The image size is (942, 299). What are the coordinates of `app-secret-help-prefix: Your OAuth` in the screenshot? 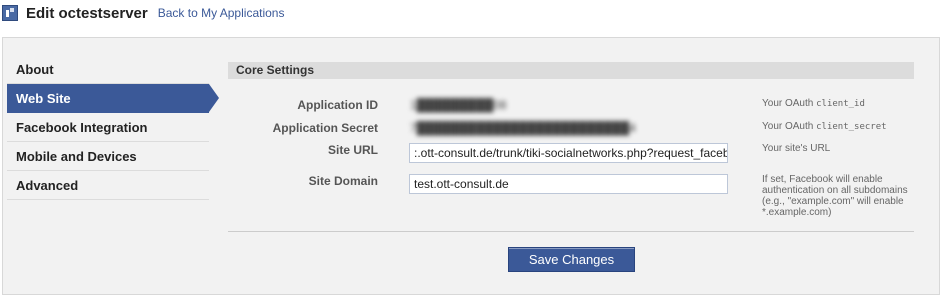 It's located at (789, 126).